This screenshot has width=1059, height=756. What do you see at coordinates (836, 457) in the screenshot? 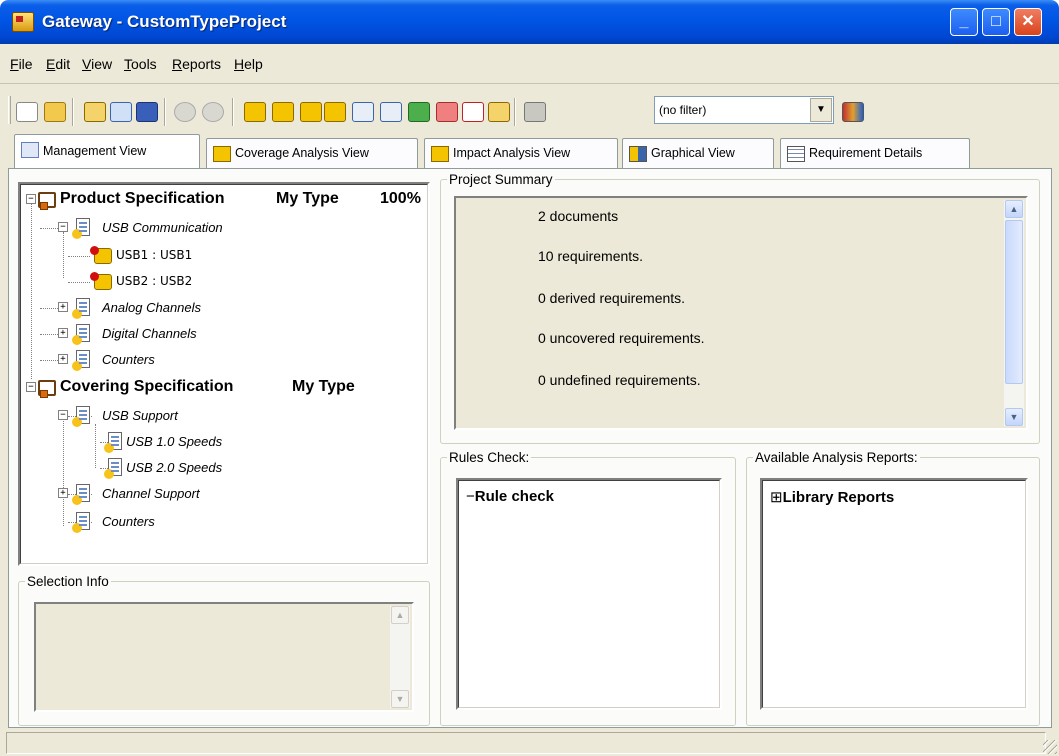
I see `analysis-reports-legend: Available Analysis Reports:` at bounding box center [836, 457].